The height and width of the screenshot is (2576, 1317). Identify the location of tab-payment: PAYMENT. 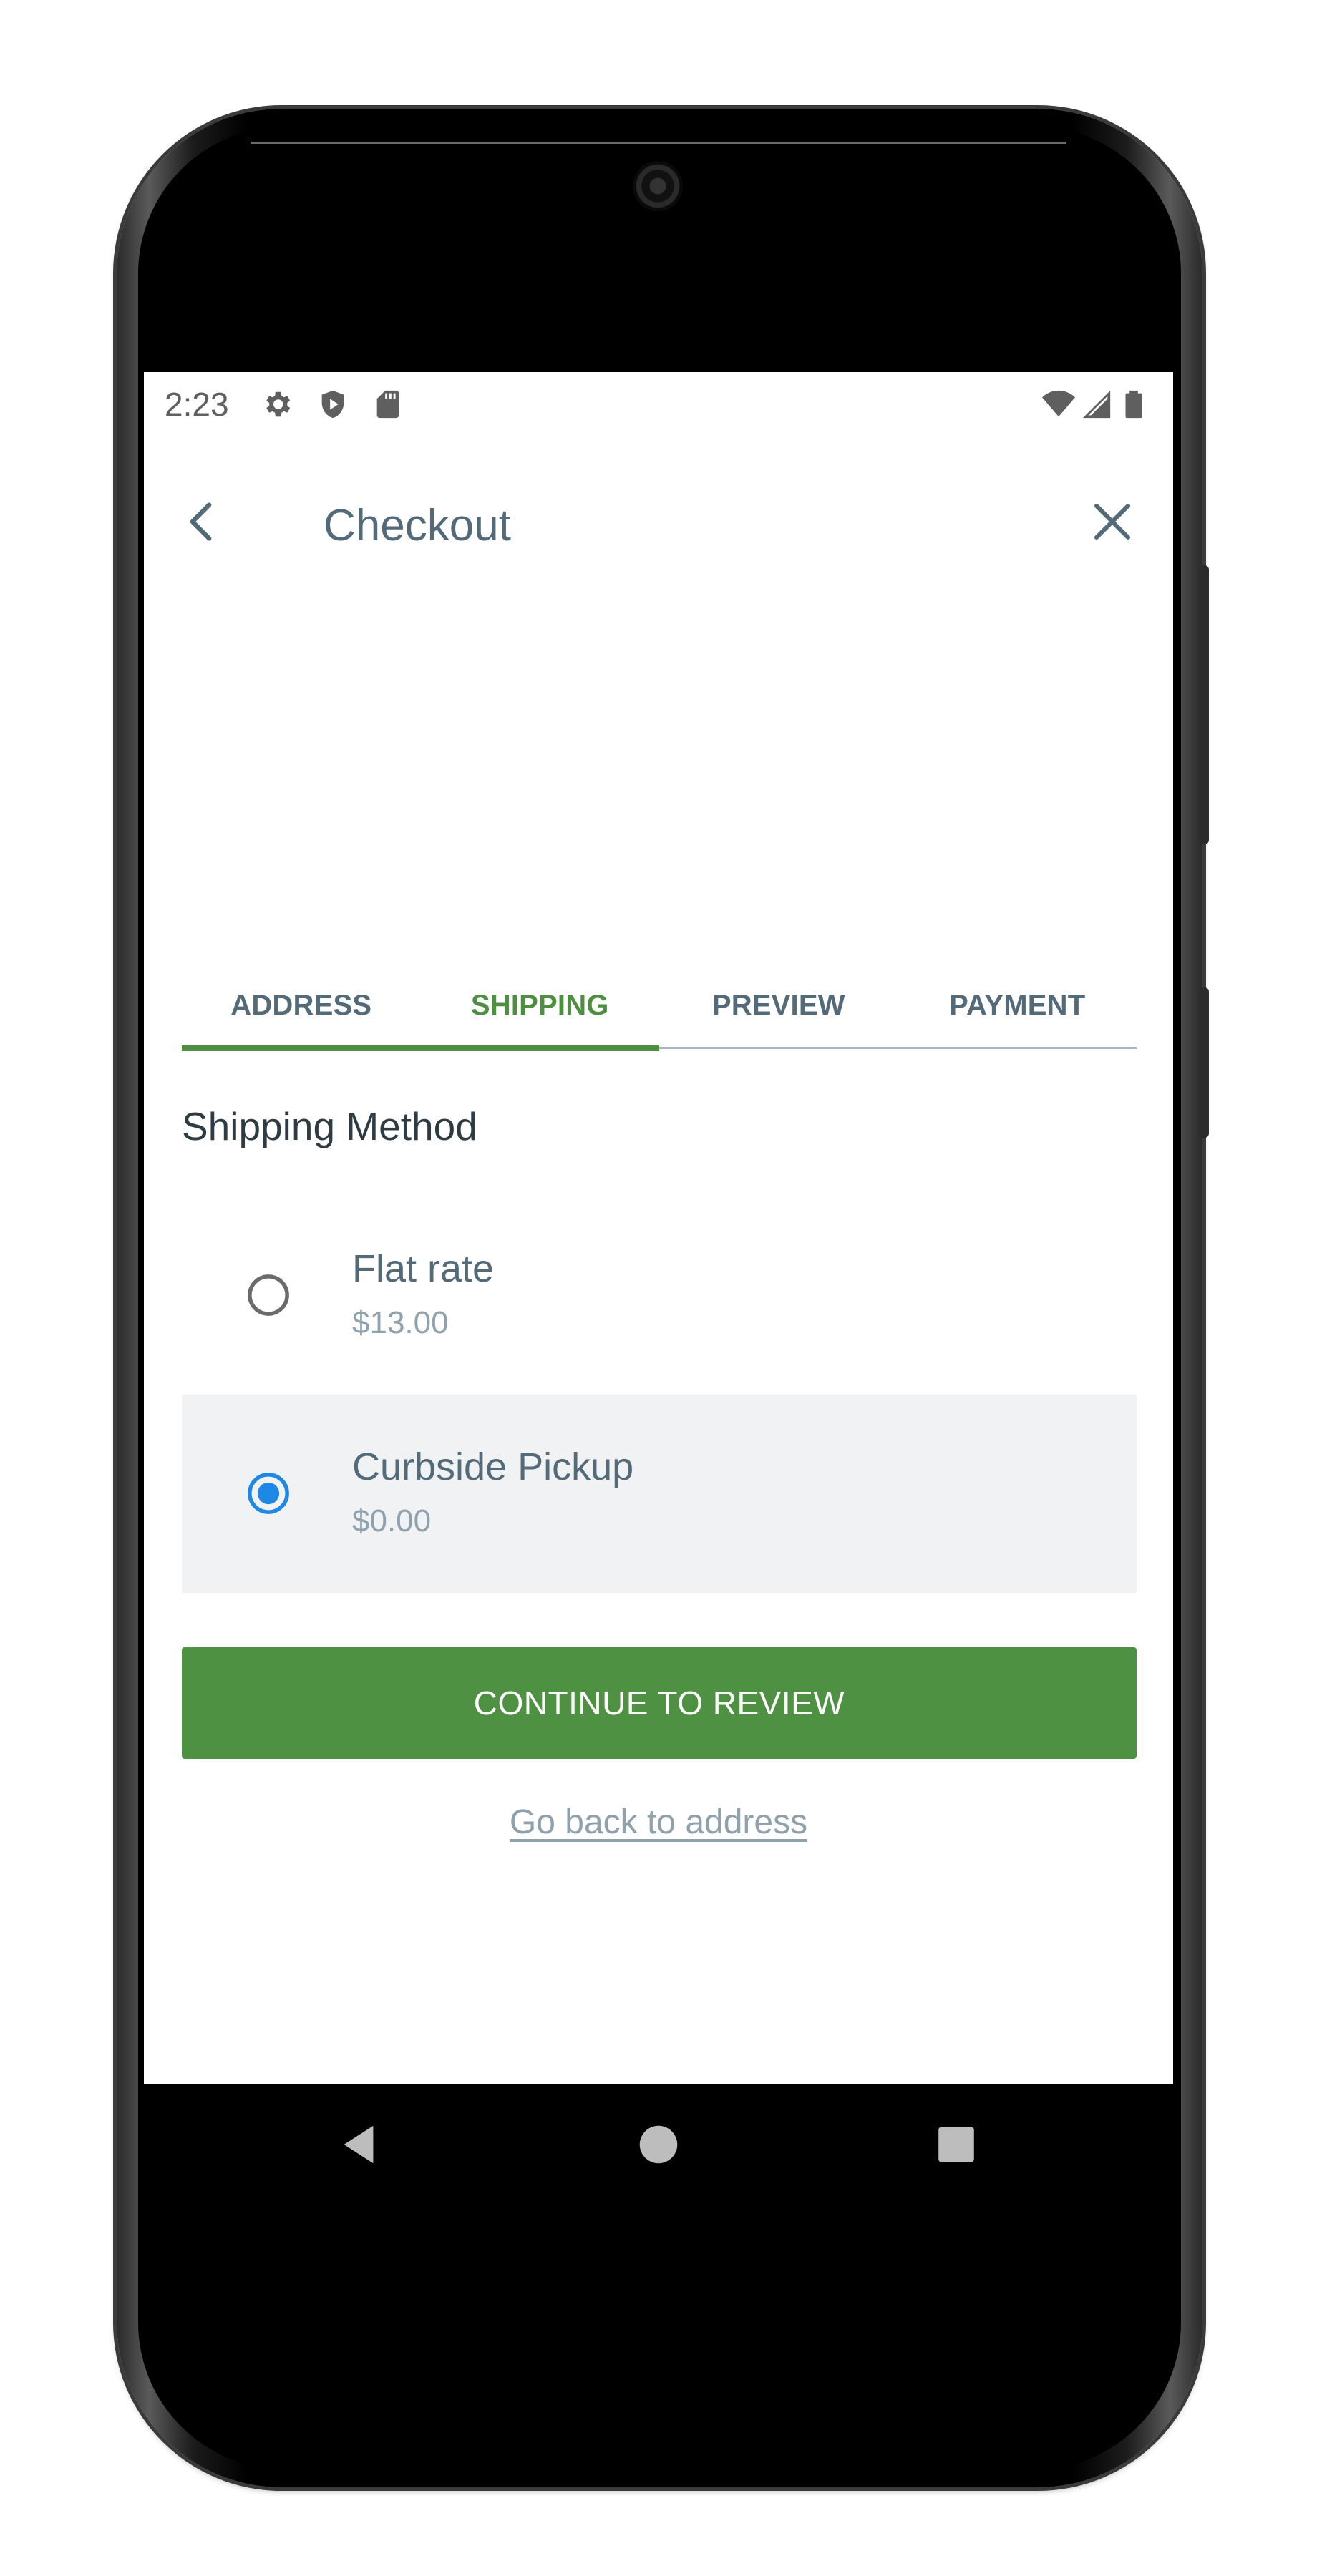
(1017, 1005).